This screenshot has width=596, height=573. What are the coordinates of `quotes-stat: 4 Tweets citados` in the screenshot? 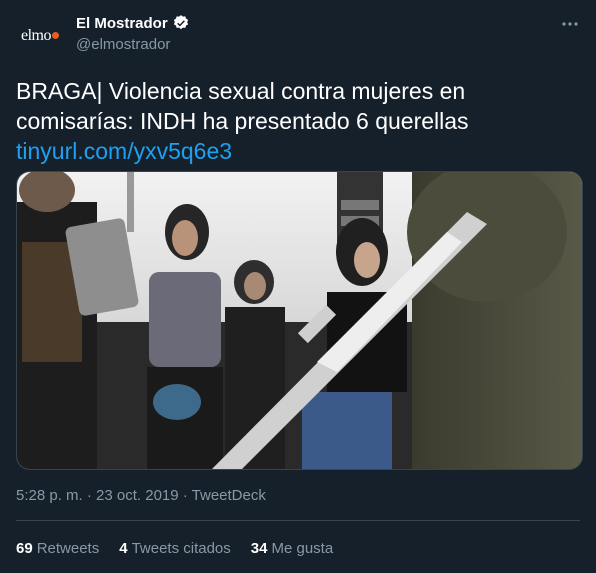 It's located at (175, 548).